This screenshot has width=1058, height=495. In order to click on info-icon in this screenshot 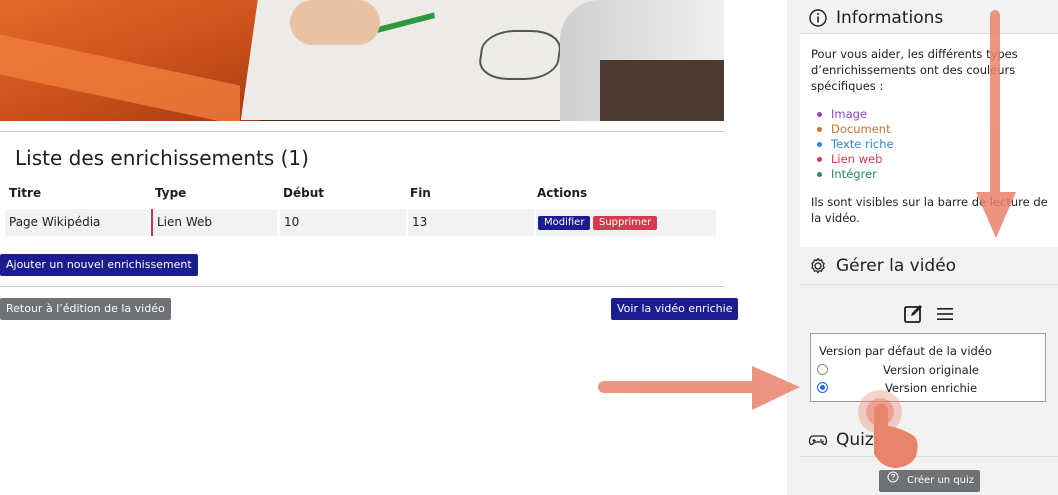, I will do `click(818, 18)`.